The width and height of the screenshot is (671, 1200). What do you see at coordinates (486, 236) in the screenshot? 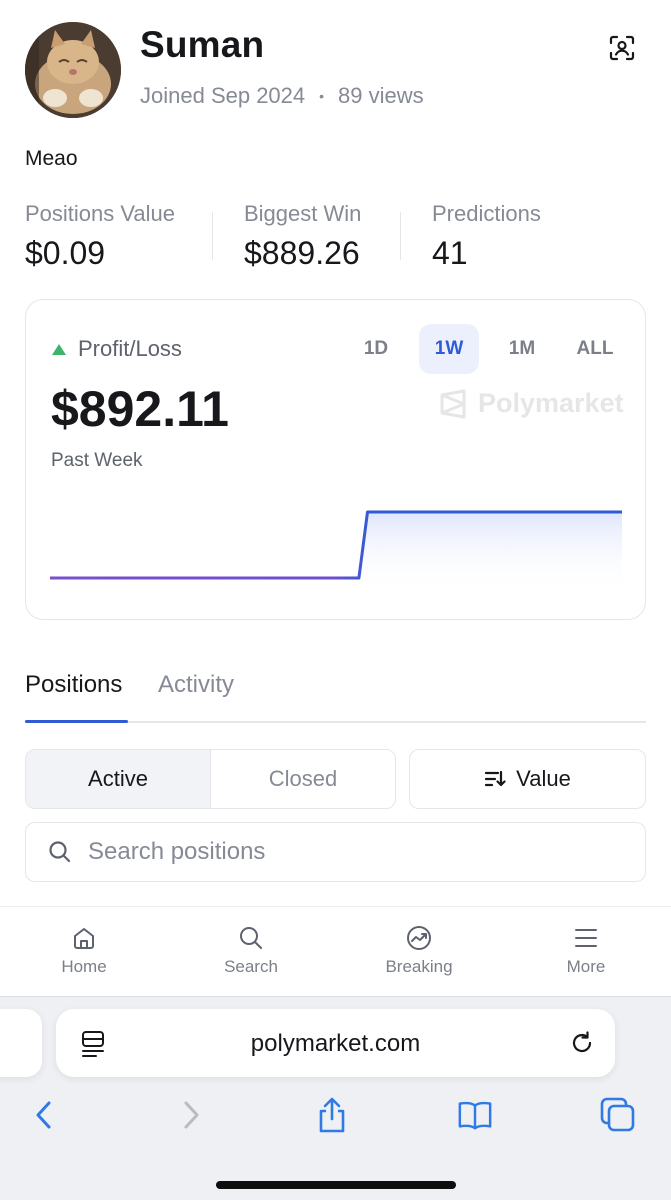
I see `stat-predictions: Predictions 41` at bounding box center [486, 236].